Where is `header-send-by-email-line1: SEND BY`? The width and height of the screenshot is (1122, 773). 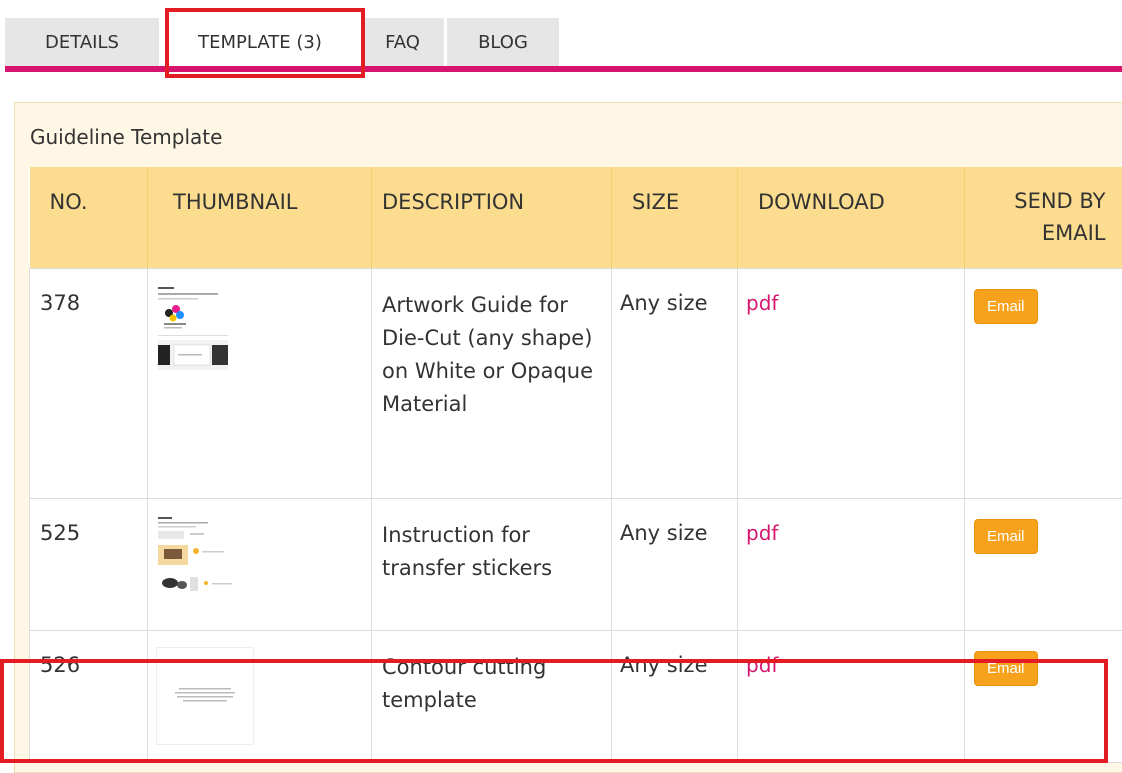 header-send-by-email-line1: SEND BY is located at coordinates (1060, 201).